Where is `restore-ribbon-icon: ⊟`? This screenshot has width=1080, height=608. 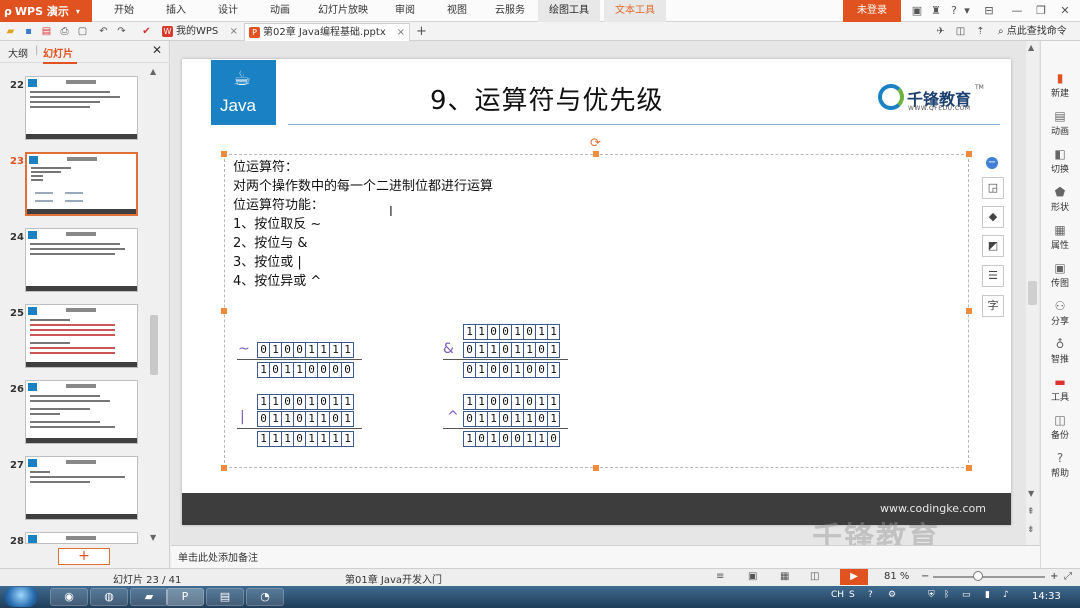 restore-ribbon-icon: ⊟ is located at coordinates (989, 11).